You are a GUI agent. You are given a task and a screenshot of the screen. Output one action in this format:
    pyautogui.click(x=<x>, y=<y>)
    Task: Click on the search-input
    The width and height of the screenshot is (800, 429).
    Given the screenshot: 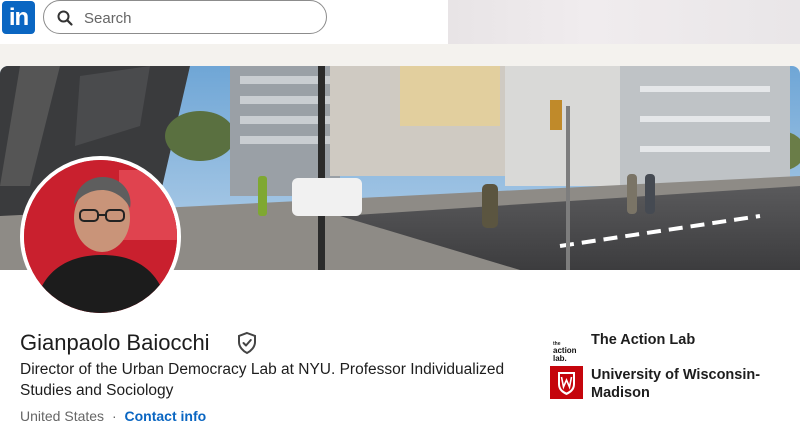 What is the action you would take?
    pyautogui.click(x=199, y=18)
    